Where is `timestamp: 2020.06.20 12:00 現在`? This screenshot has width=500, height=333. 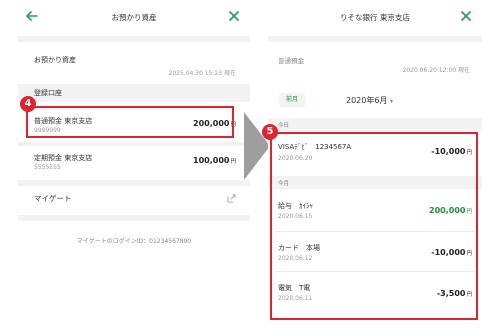 timestamp: 2020.06.20 12:00 現在 is located at coordinates (436, 70).